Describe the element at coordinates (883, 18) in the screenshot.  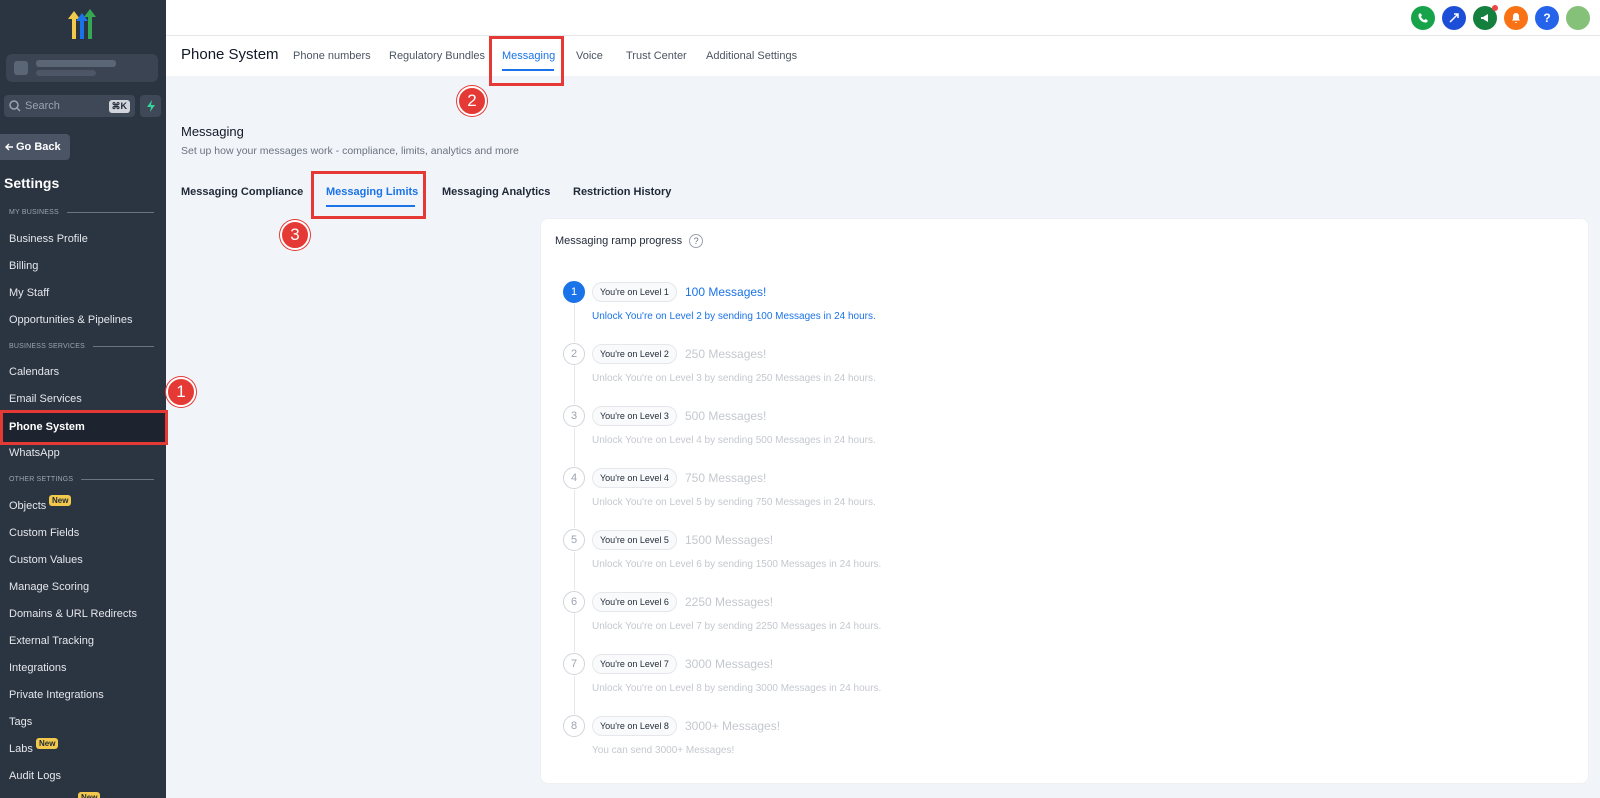
I see `top-bar: ?` at that location.